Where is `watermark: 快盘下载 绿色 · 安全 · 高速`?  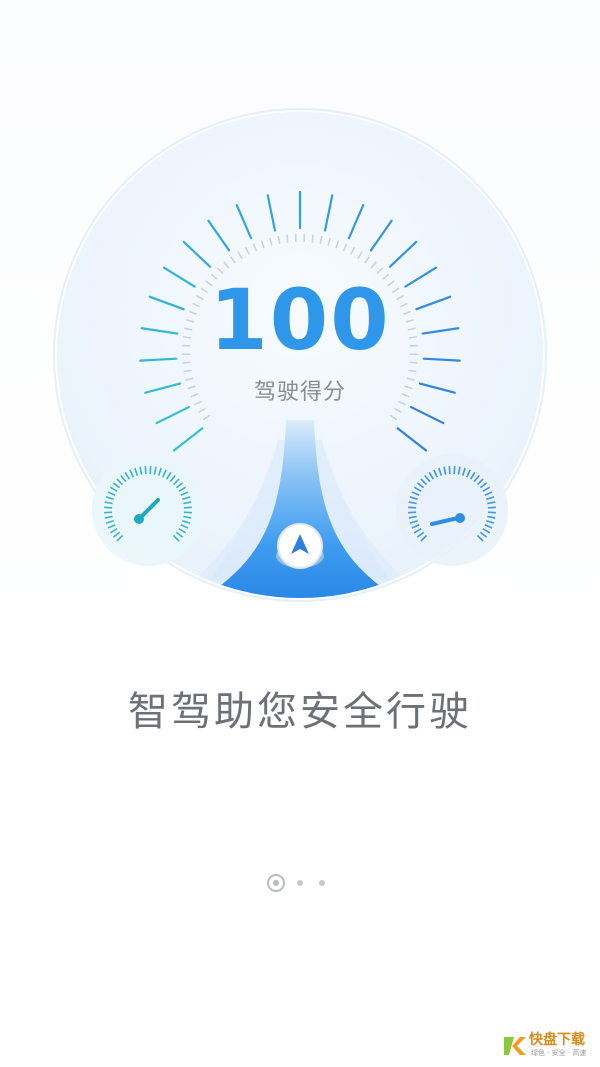
watermark: 快盘下载 绿色 · 安全 · 高速 is located at coordinates (548, 1046).